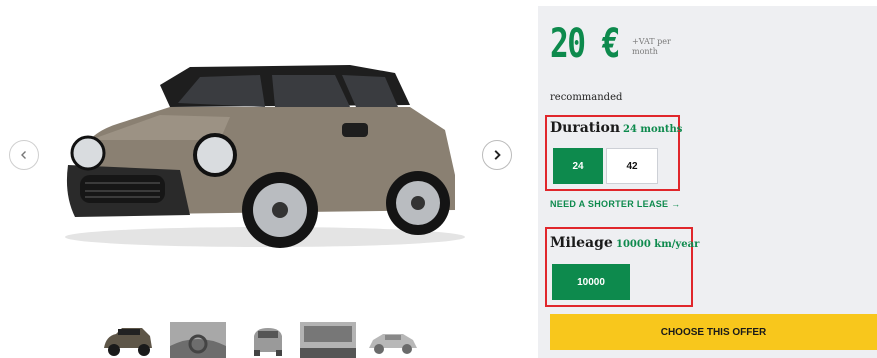 This screenshot has height=358, width=877. I want to click on chevron-right-icon, so click(497, 155).